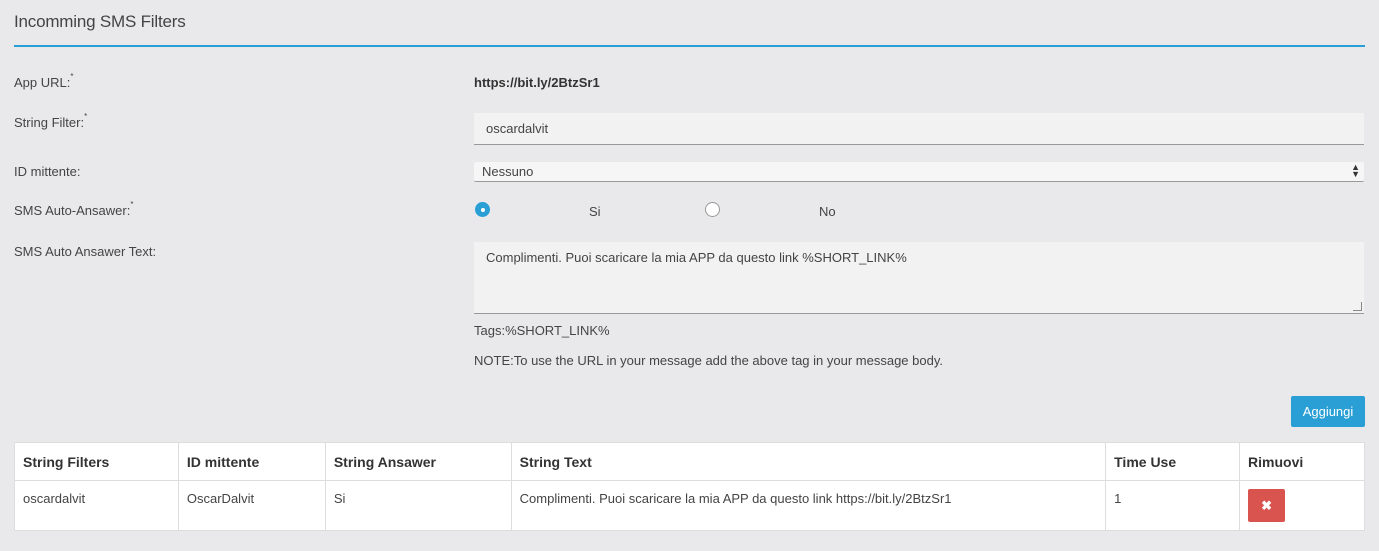 The width and height of the screenshot is (1379, 551). What do you see at coordinates (482, 209) in the screenshot?
I see `auto-answer-yes-radio` at bounding box center [482, 209].